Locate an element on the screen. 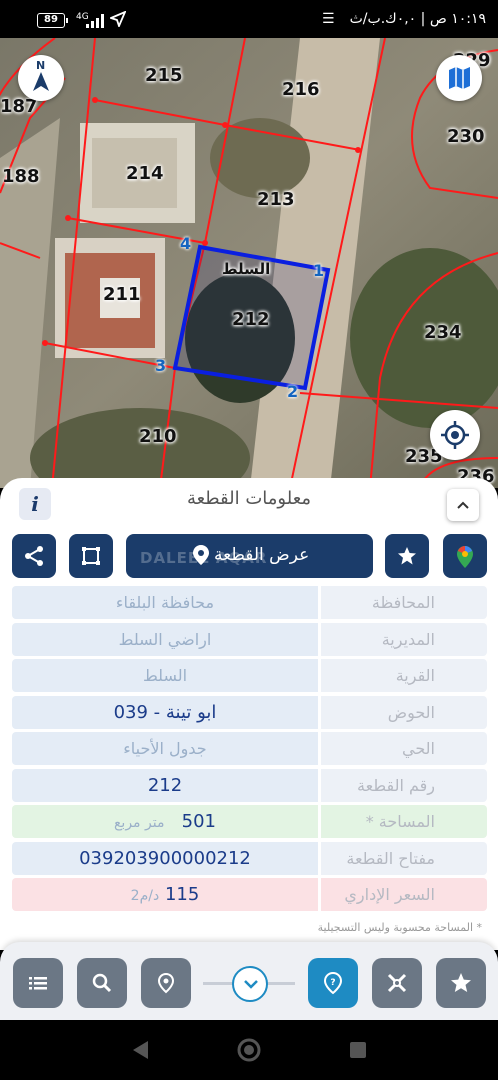 Image resolution: width=498 pixels, height=1080 pixels. system-nav-bar is located at coordinates (249, 1050).